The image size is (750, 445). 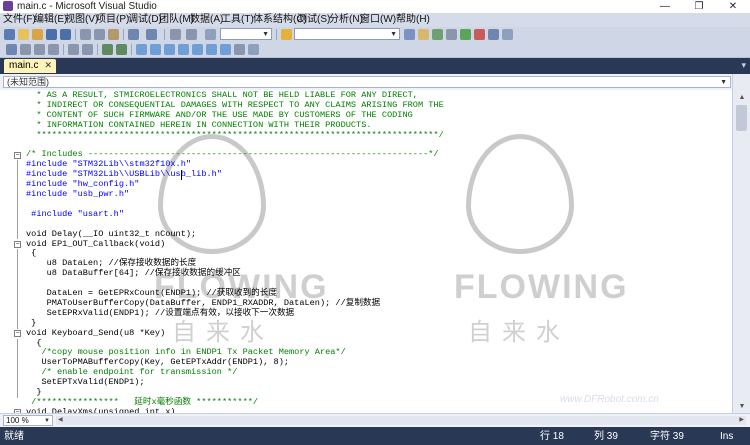 I want to click on find-icon, so click(x=409, y=34).